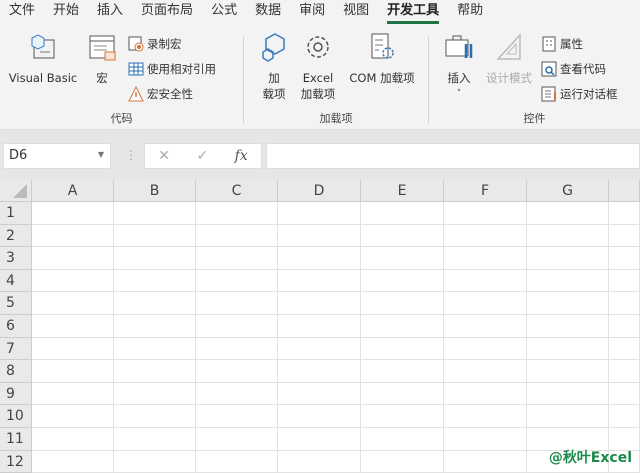 The height and width of the screenshot is (473, 640). Describe the element at coordinates (16, 303) in the screenshot. I see `row-header: 5` at that location.